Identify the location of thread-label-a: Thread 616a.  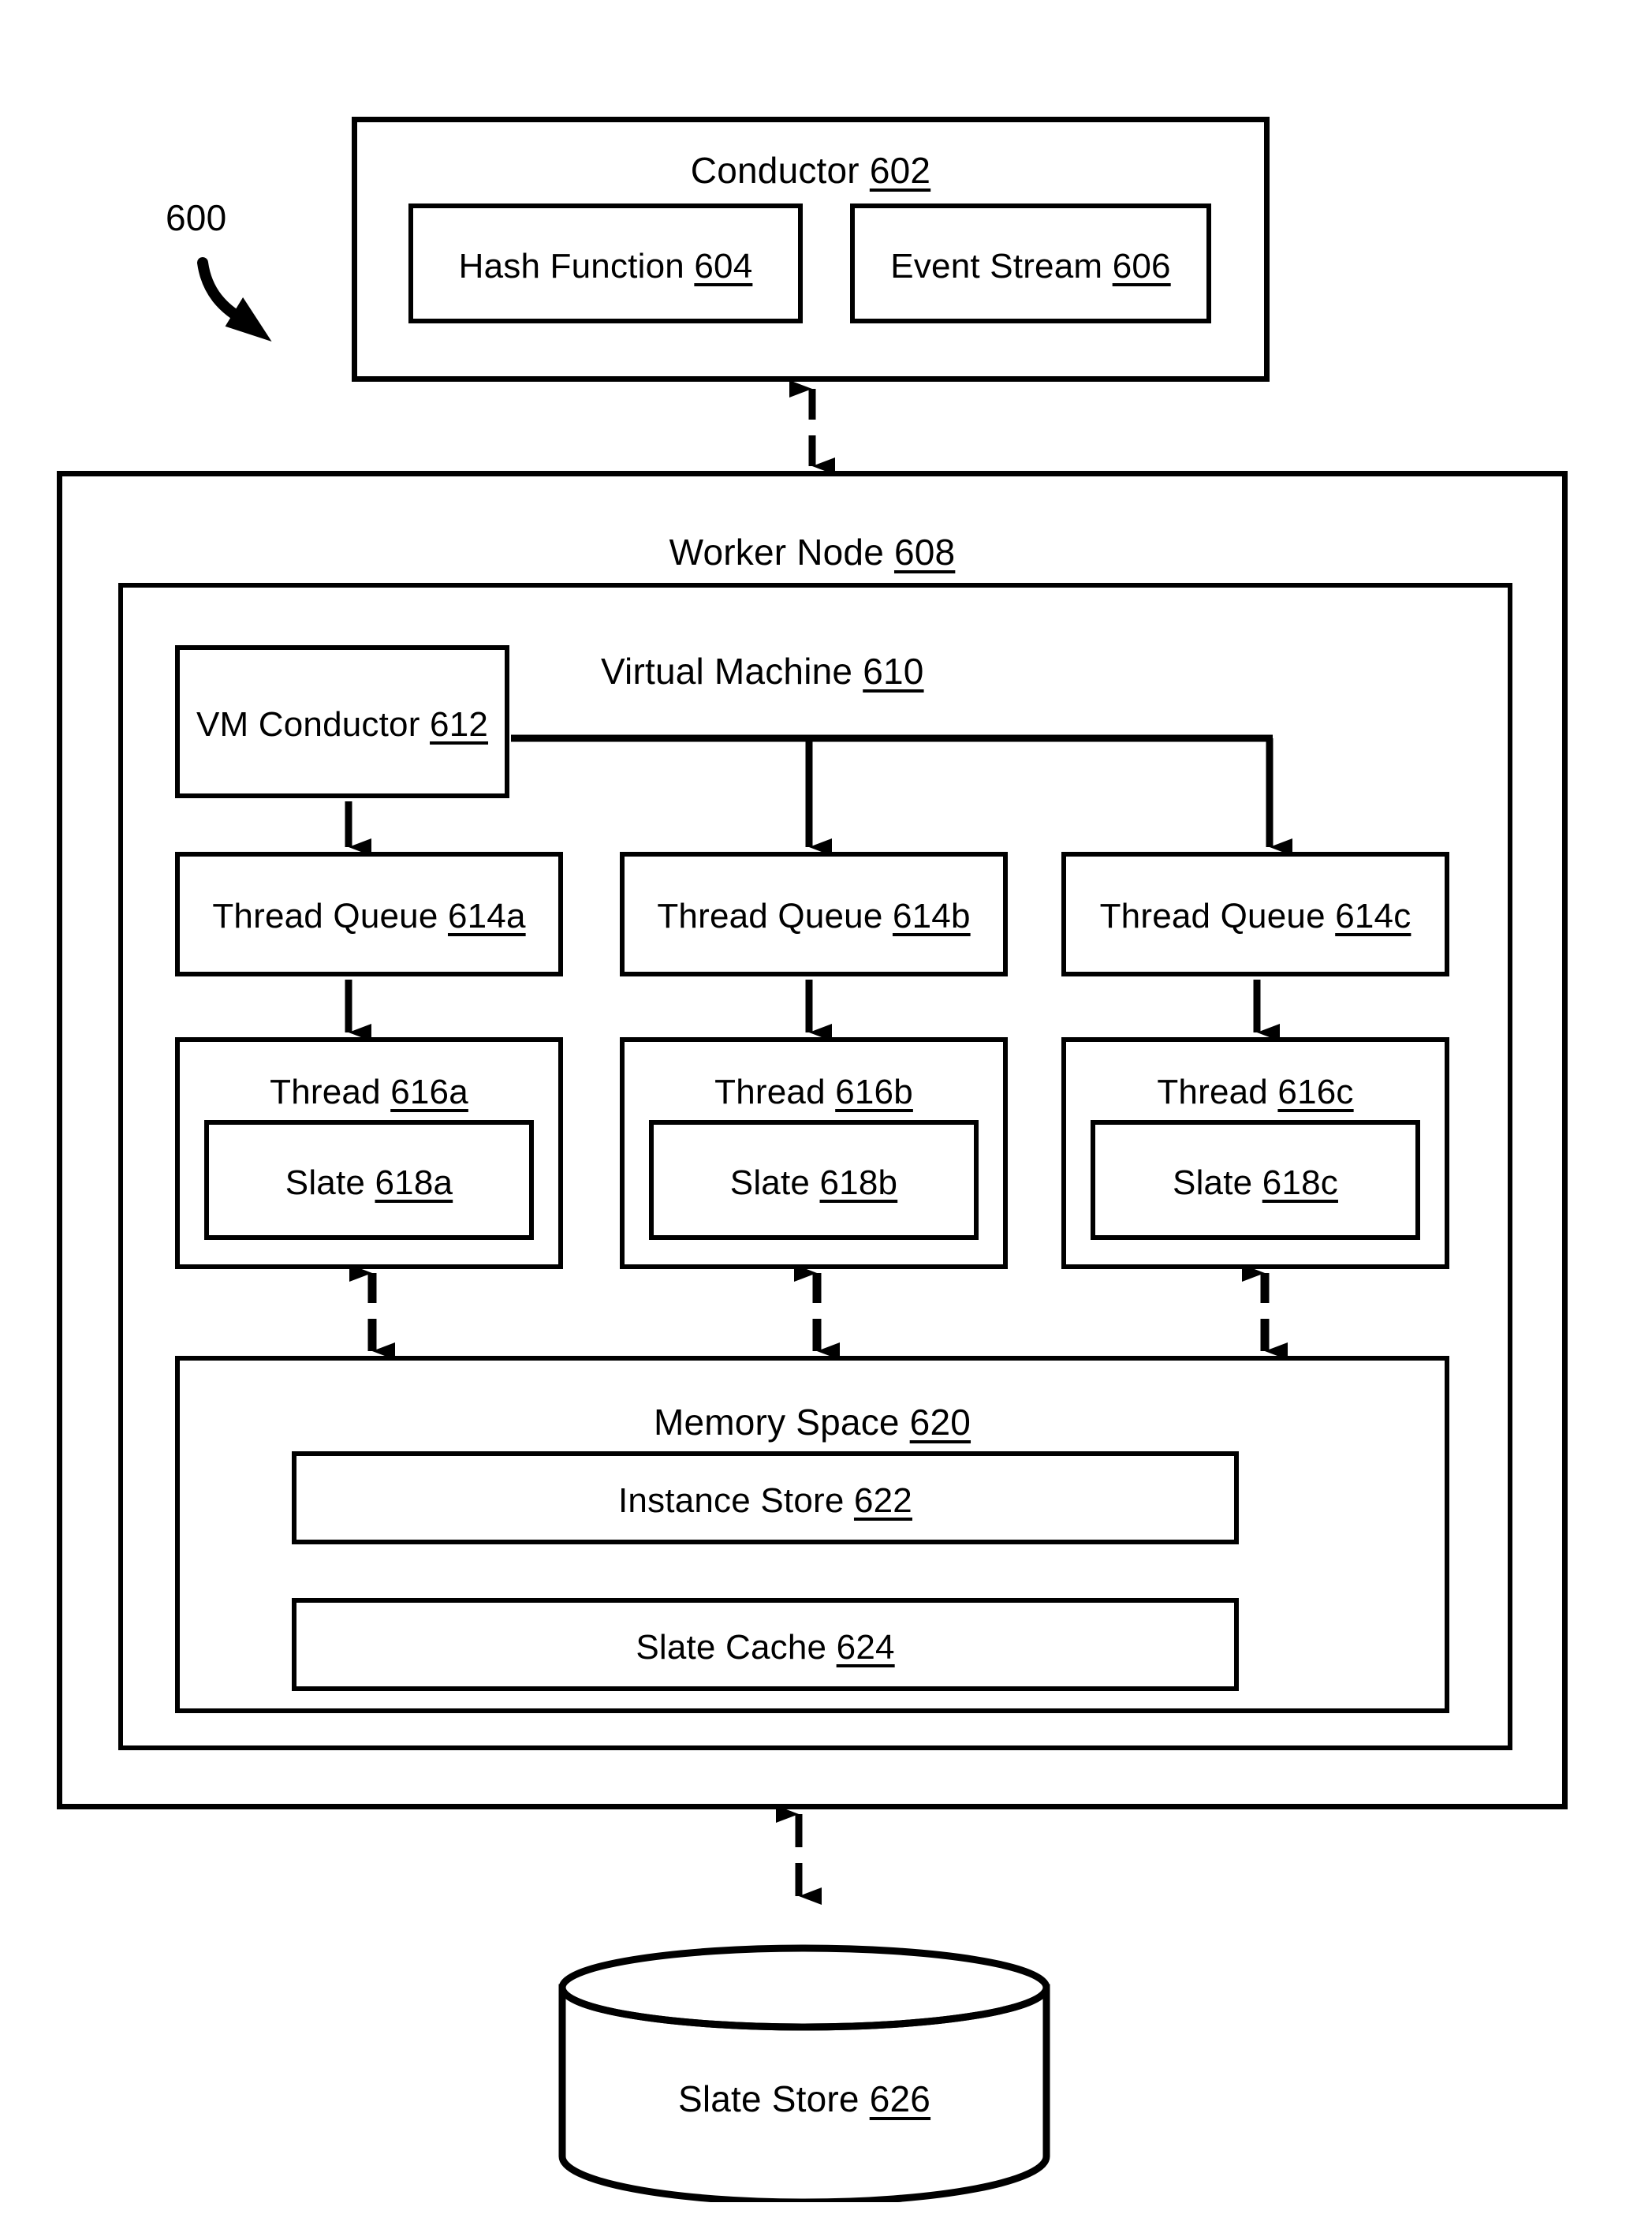
(369, 1092).